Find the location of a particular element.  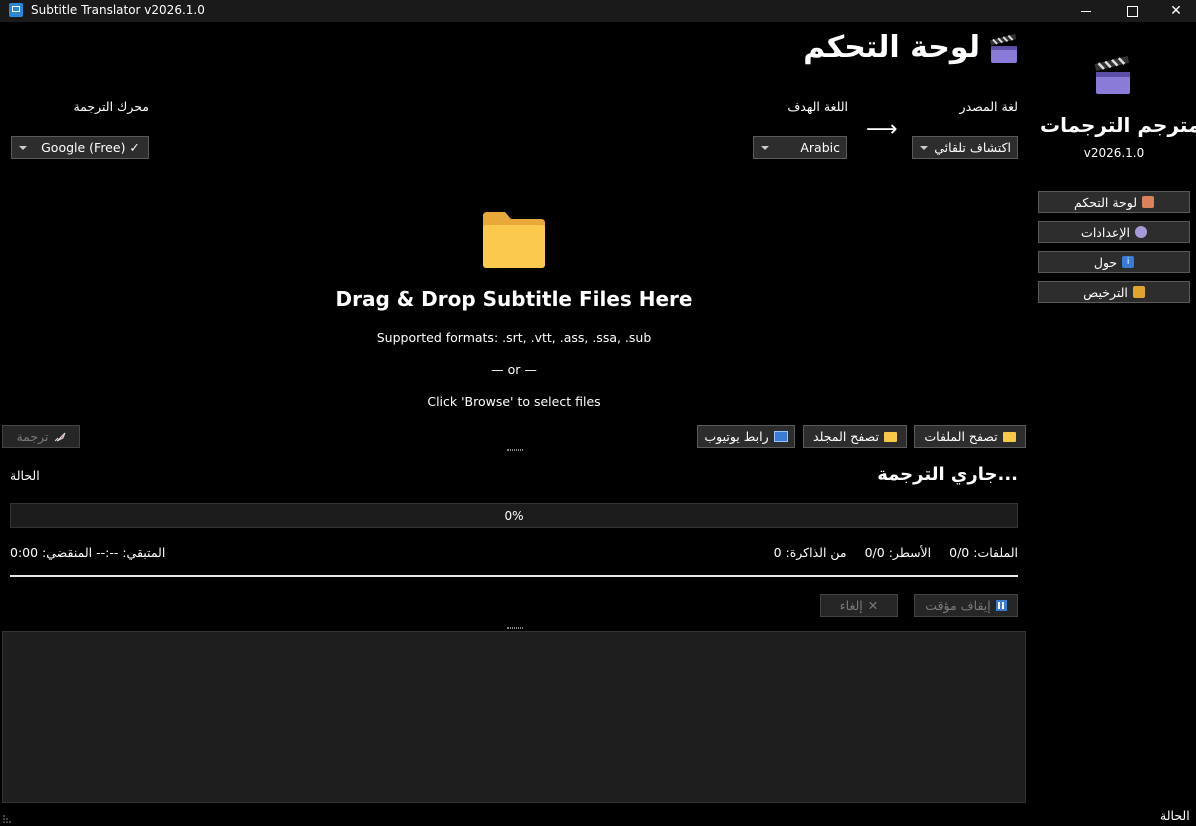

minimize-button is located at coordinates (1086, 11).